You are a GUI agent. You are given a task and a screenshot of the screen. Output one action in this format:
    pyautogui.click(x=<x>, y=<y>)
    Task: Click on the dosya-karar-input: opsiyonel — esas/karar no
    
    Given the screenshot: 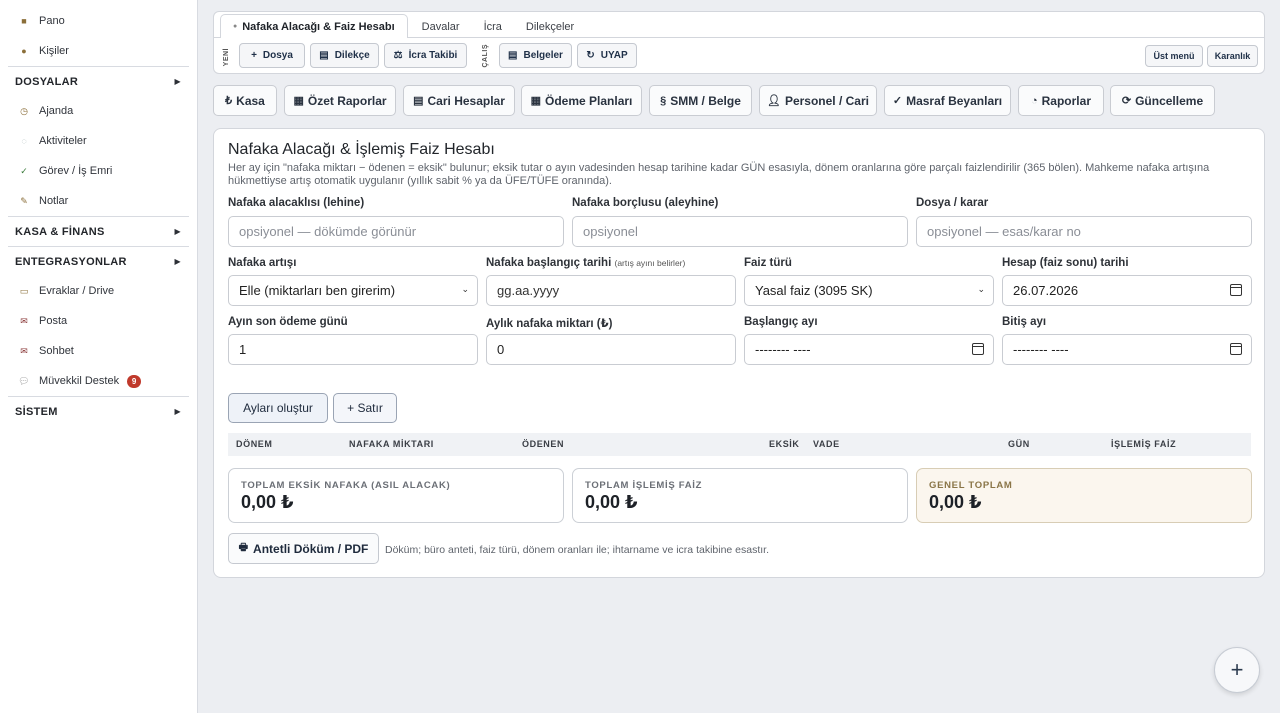 What is the action you would take?
    pyautogui.click(x=1084, y=231)
    